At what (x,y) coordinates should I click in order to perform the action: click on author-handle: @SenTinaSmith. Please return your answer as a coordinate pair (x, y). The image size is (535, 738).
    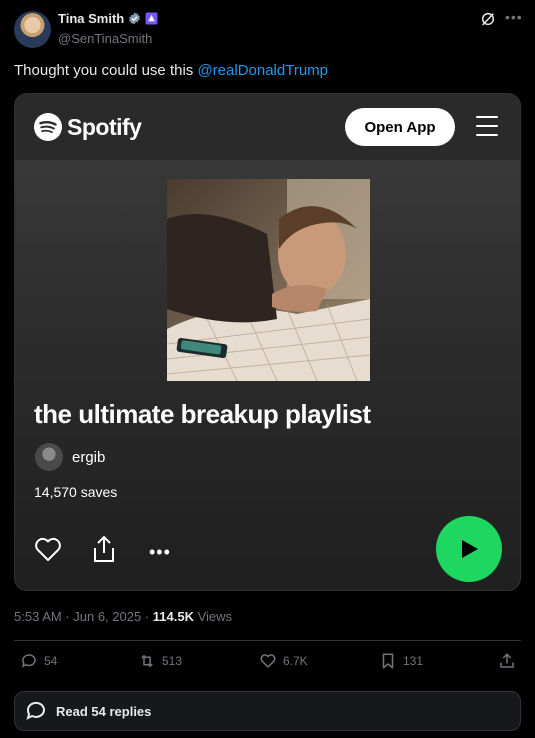
    Looking at the image, I should click on (105, 38).